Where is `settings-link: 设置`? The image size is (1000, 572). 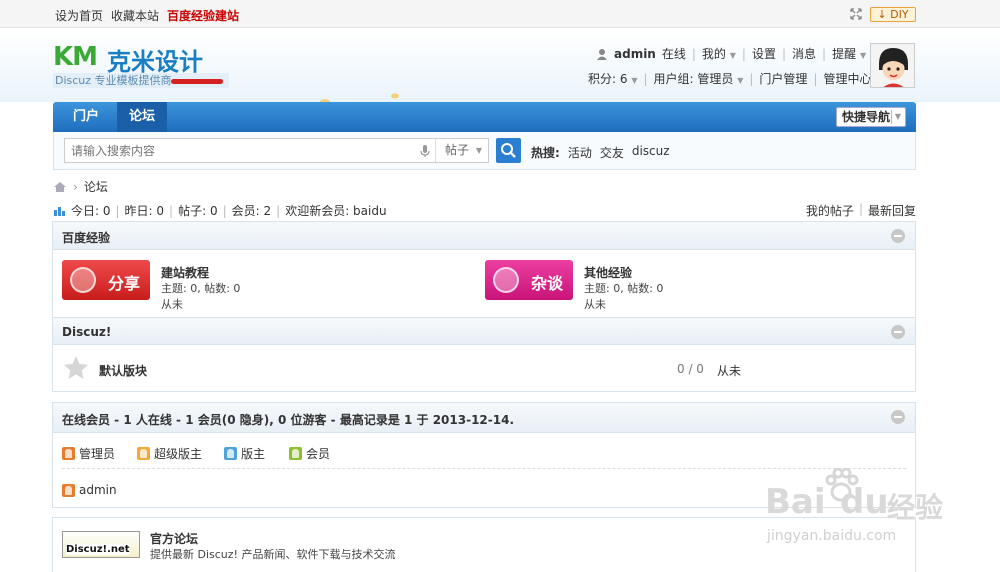
settings-link: 设置 is located at coordinates (764, 53).